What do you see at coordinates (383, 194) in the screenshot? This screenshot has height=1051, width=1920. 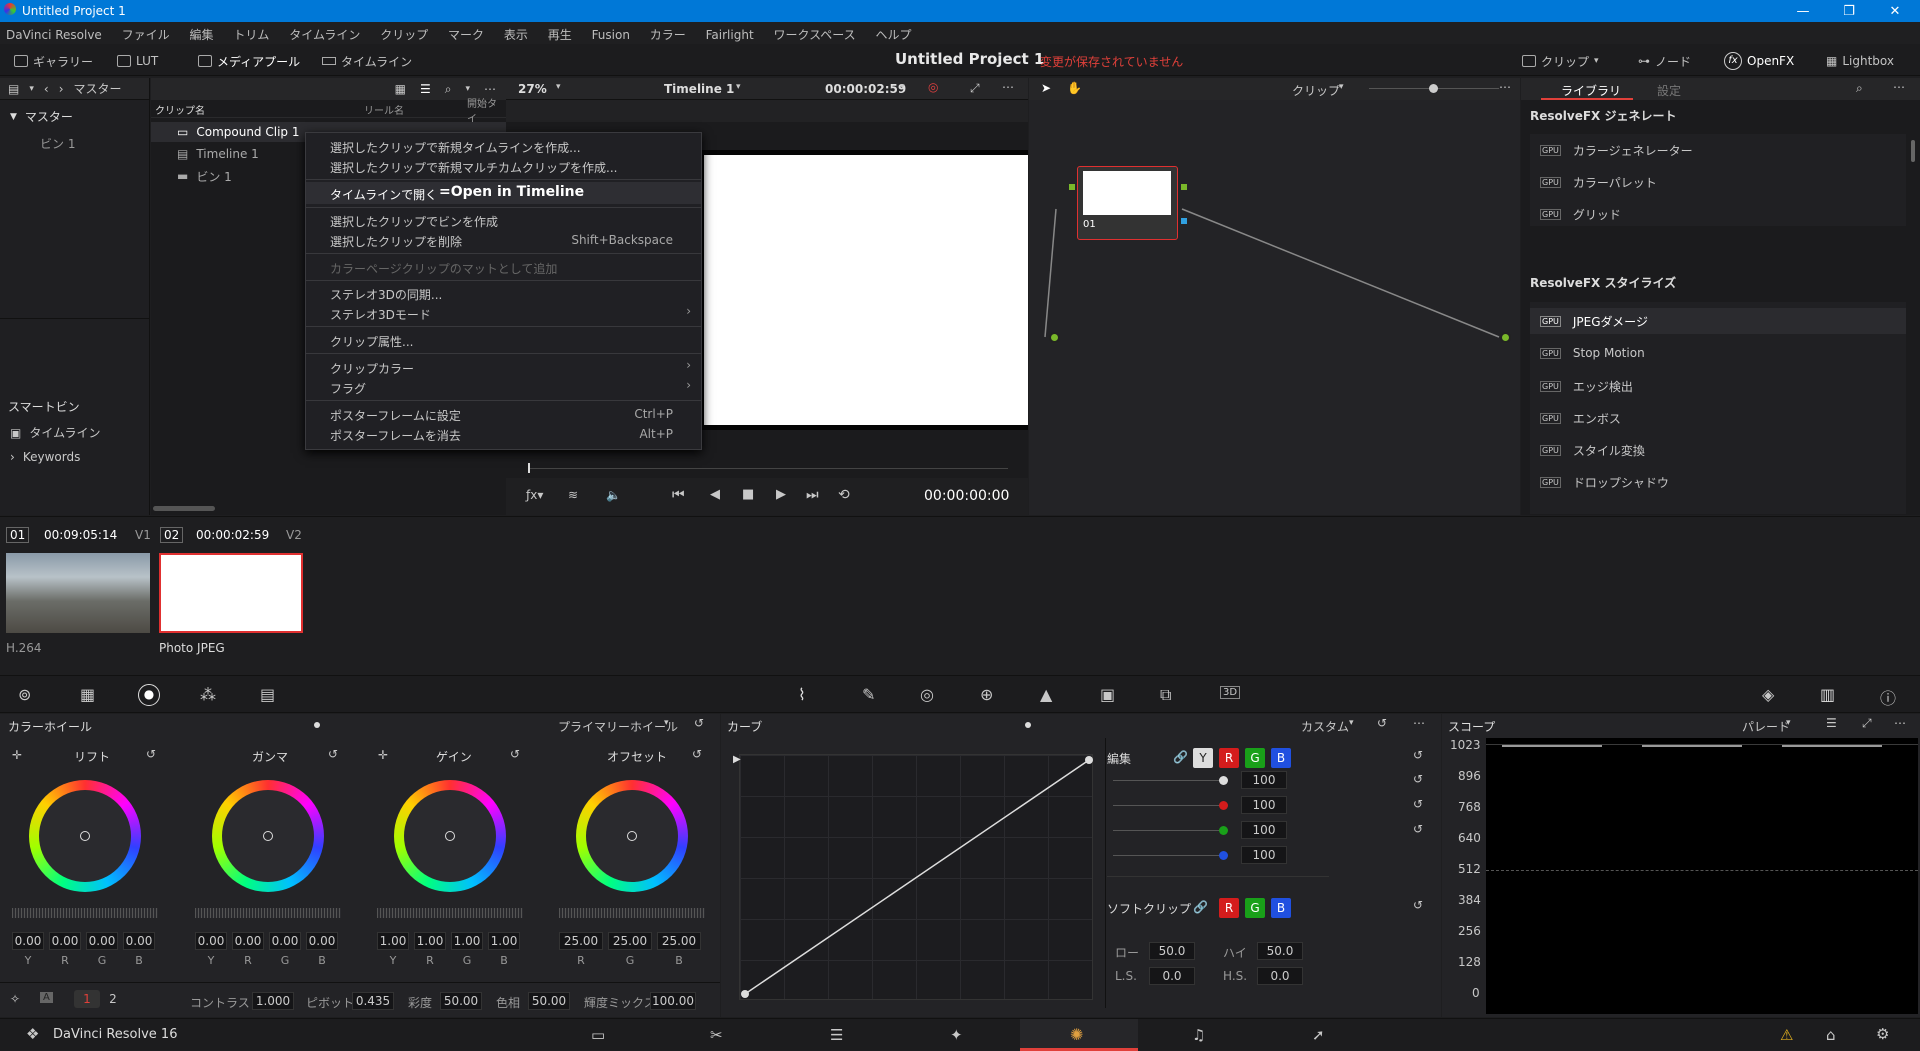 I see `menu-open-in-timeline: タイムラインで開く` at bounding box center [383, 194].